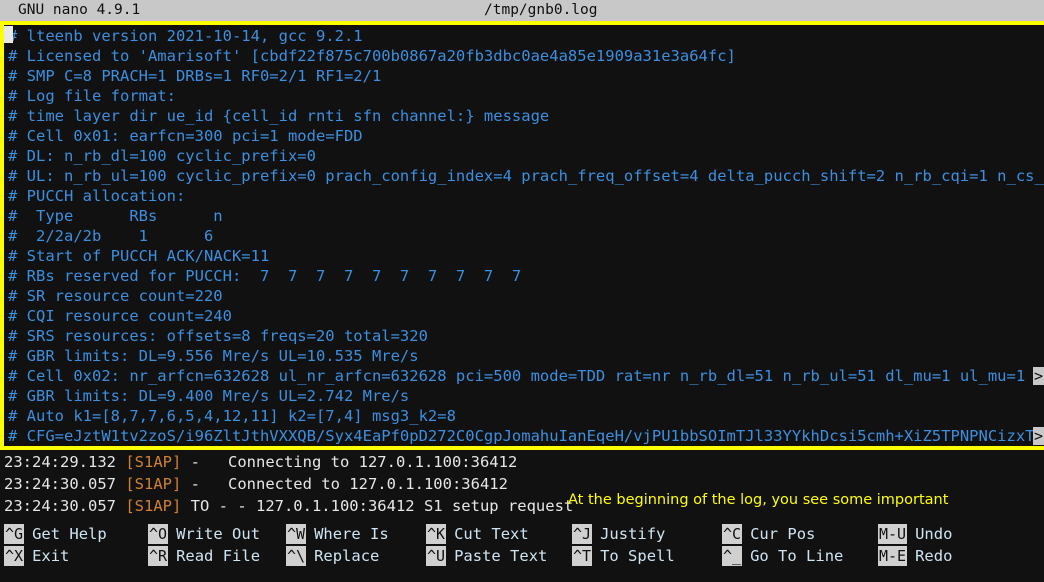 This screenshot has height=582, width=1044. I want to click on line-continuation-marker: >, so click(1038, 436).